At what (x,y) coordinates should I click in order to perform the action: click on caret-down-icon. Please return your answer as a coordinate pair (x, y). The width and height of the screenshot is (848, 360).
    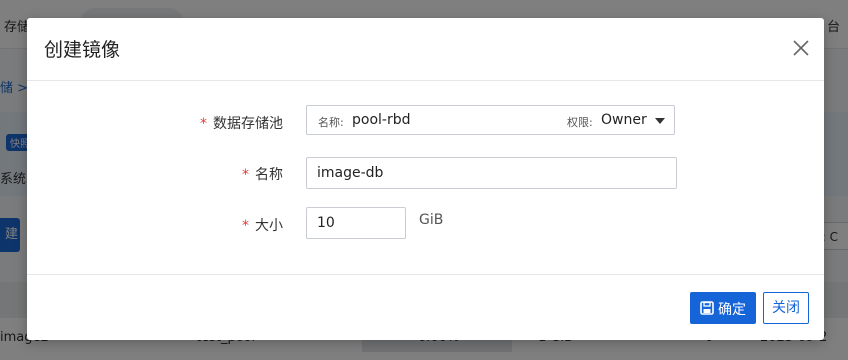
    Looking at the image, I should click on (660, 121).